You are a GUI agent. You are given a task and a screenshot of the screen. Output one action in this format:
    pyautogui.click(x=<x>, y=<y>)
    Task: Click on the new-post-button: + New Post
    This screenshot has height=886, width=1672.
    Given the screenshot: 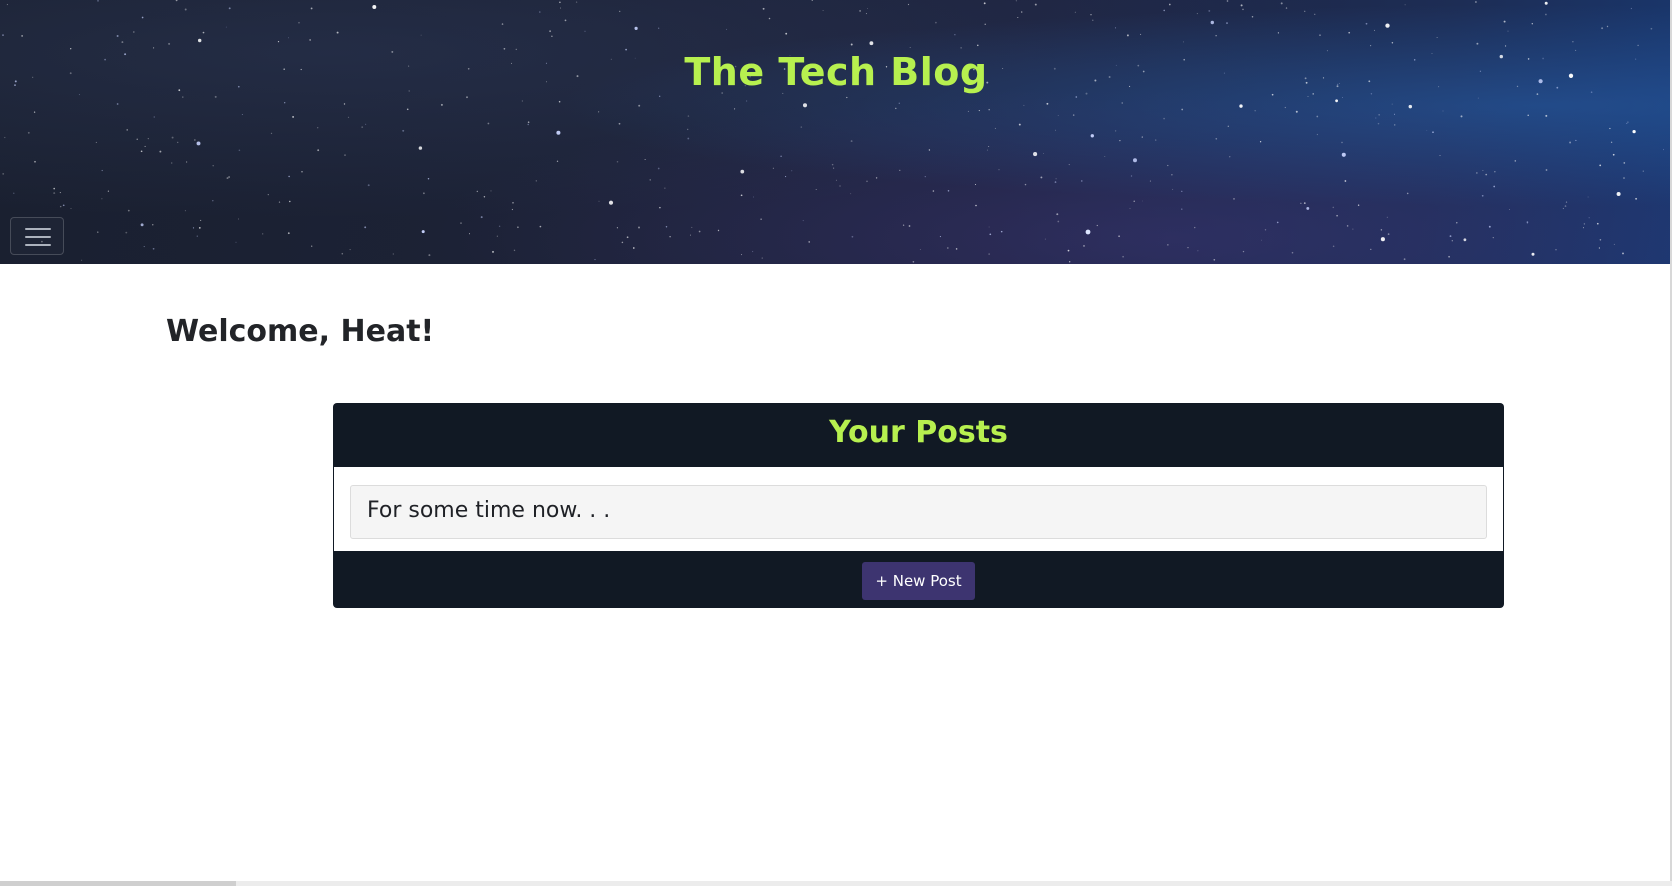 What is the action you would take?
    pyautogui.click(x=918, y=581)
    